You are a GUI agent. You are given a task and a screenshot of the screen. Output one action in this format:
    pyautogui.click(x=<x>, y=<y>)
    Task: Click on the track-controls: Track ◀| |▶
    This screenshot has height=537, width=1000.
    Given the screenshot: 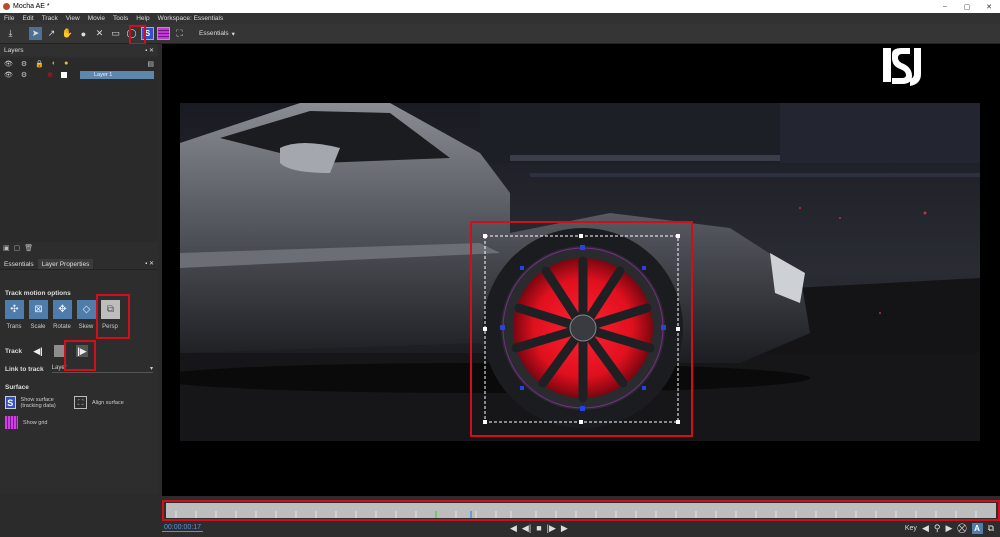 What is the action you would take?
    pyautogui.click(x=46, y=351)
    